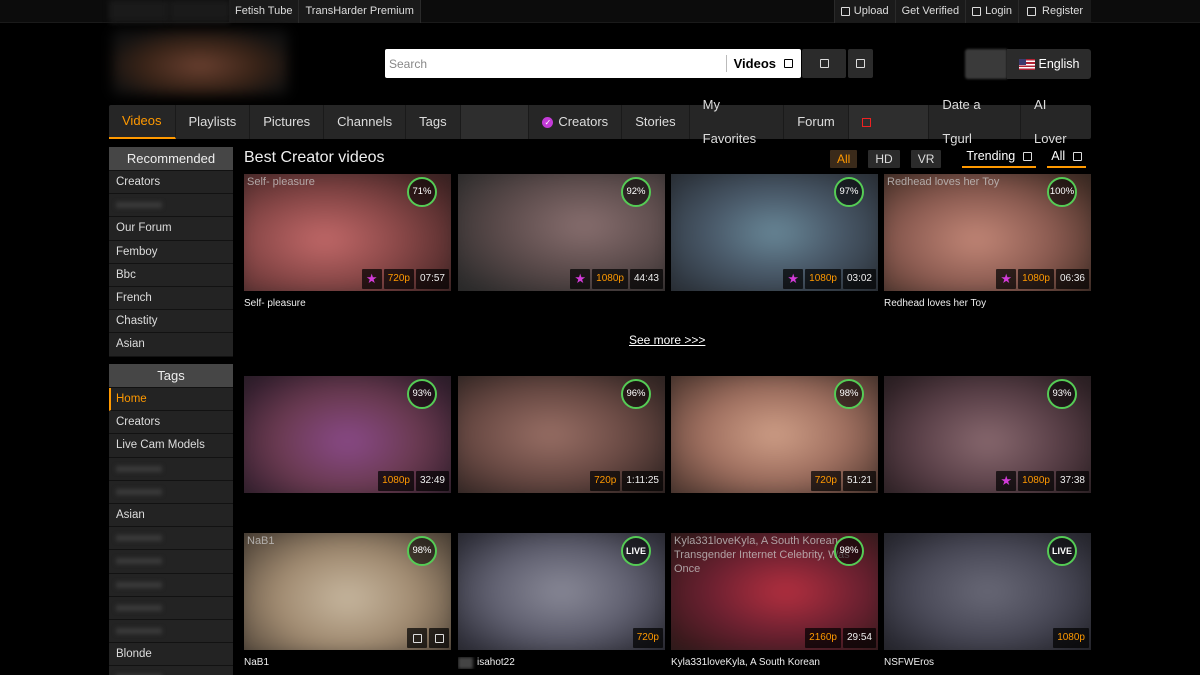  I want to click on video-thumbnail: Redhead loves her Toy 100% ★ 1080p 06:36, so click(987, 232).